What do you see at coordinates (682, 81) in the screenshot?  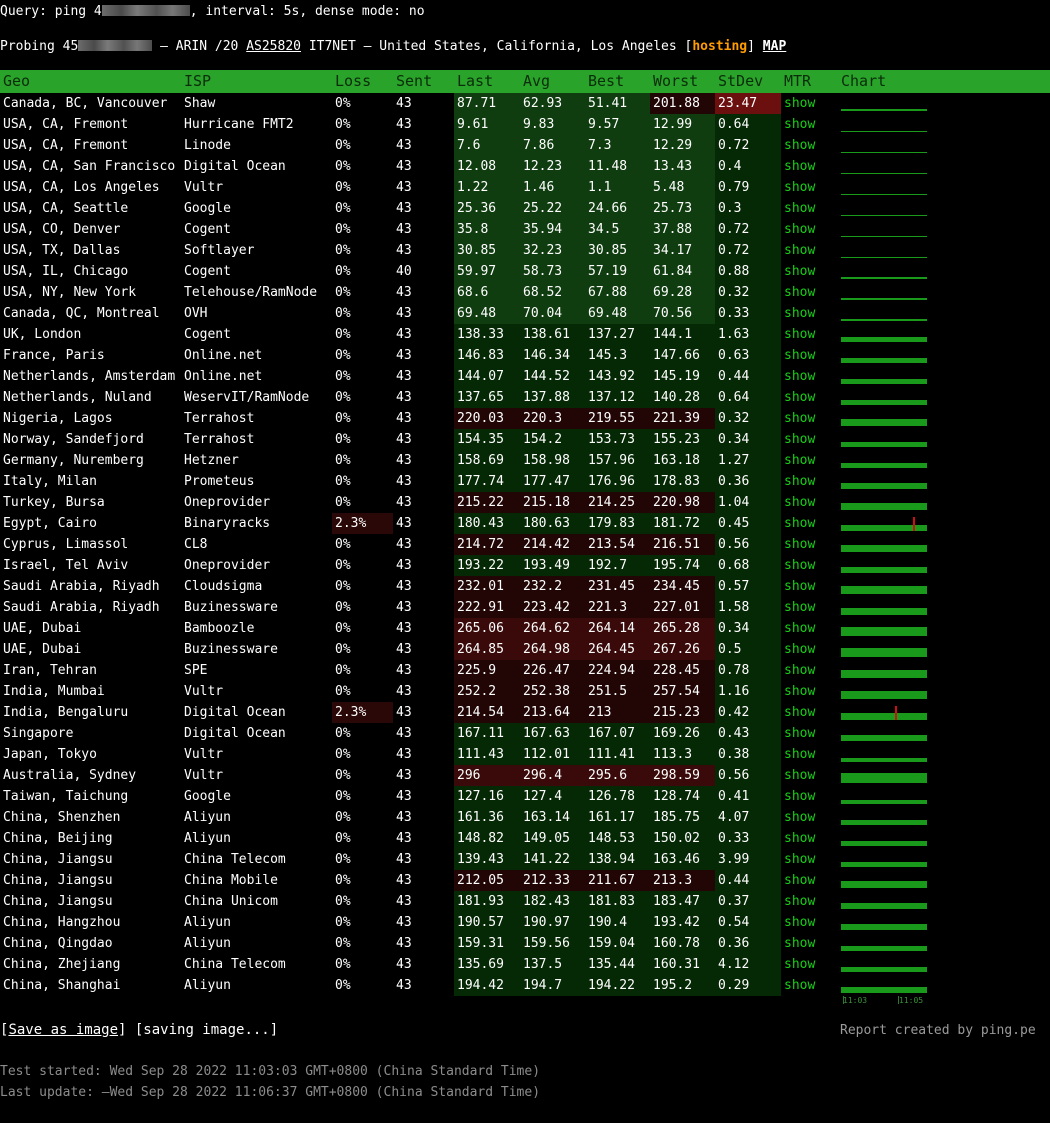 I see `col-worst: Worst` at bounding box center [682, 81].